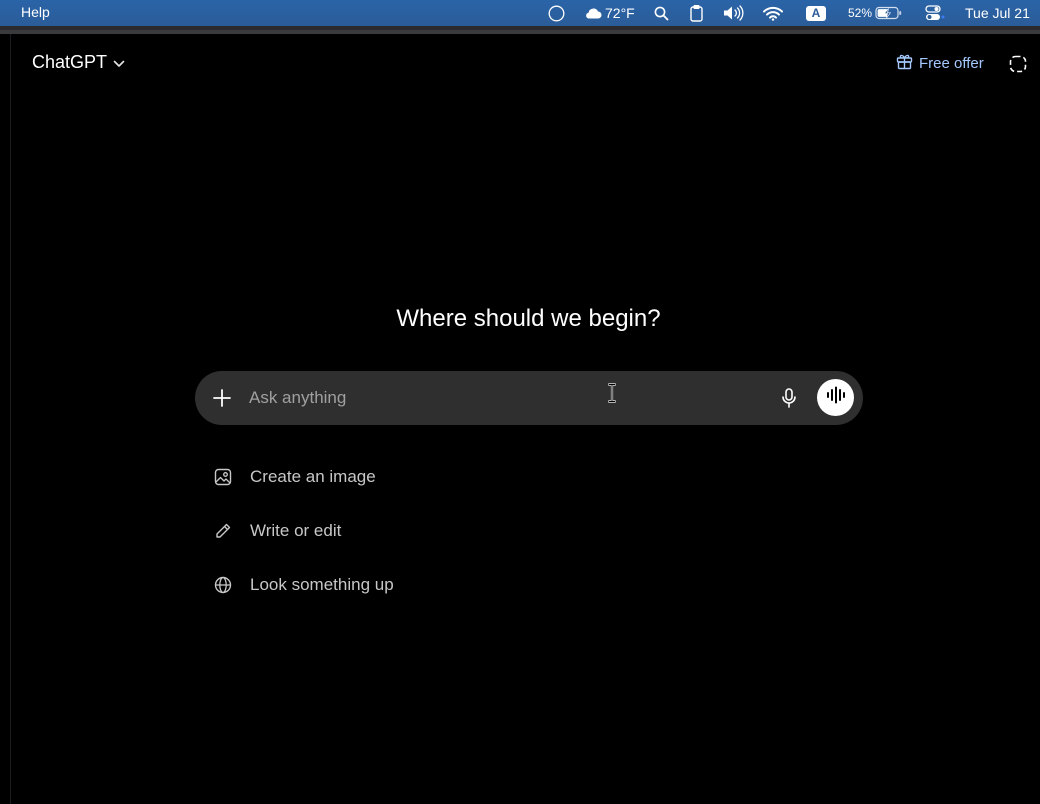 The image size is (1040, 804). What do you see at coordinates (773, 13) in the screenshot?
I see `wifi-icon` at bounding box center [773, 13].